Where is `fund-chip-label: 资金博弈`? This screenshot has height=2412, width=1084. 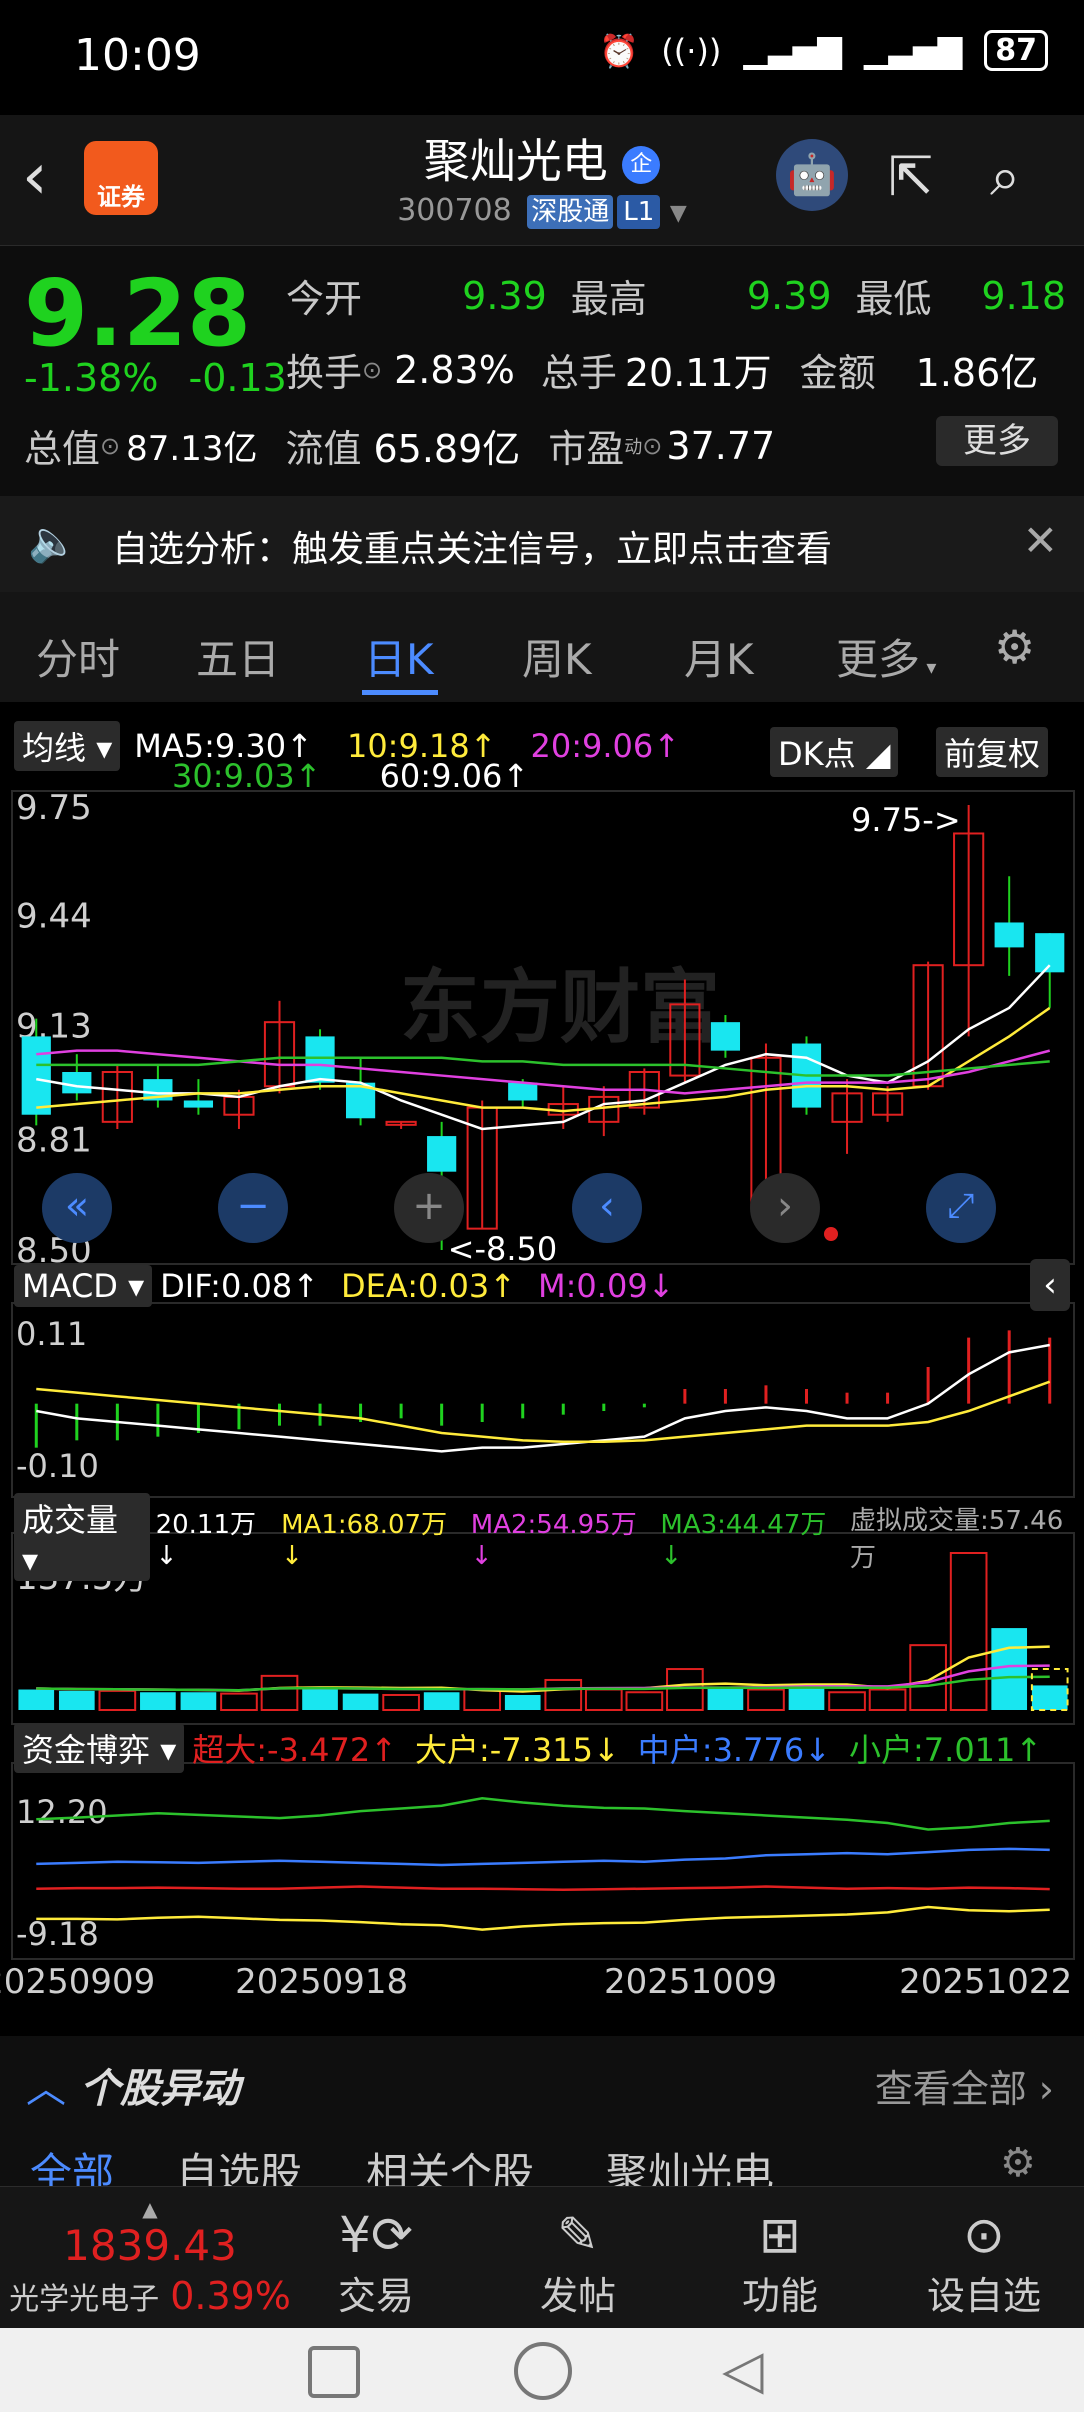
fund-chip-label: 资金博弈 is located at coordinates (86, 1750).